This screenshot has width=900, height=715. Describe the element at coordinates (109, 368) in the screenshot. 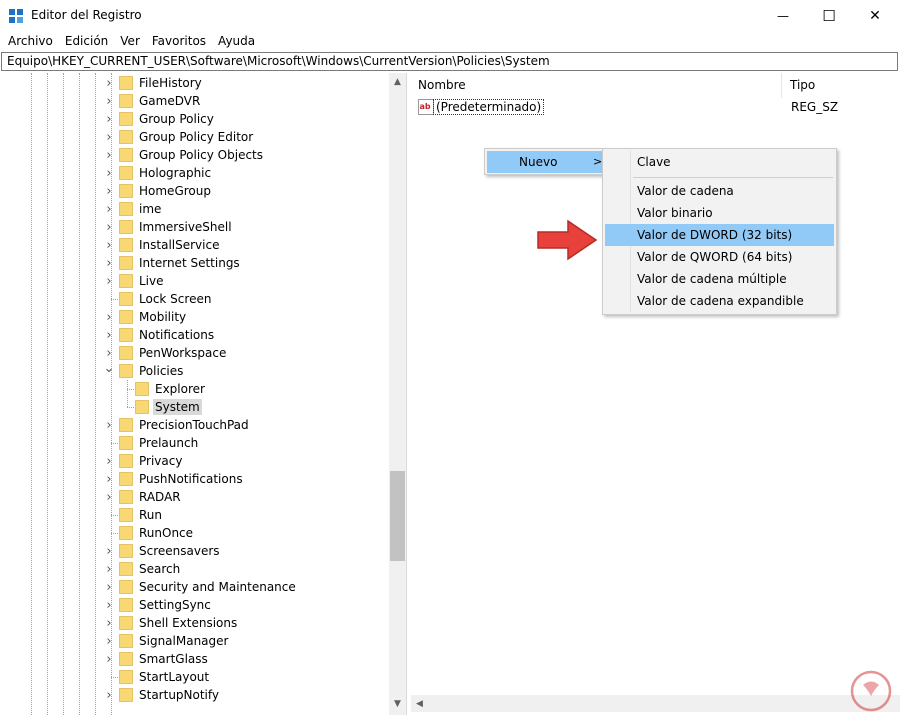

I see `chevron-down-icon: ⌄` at that location.